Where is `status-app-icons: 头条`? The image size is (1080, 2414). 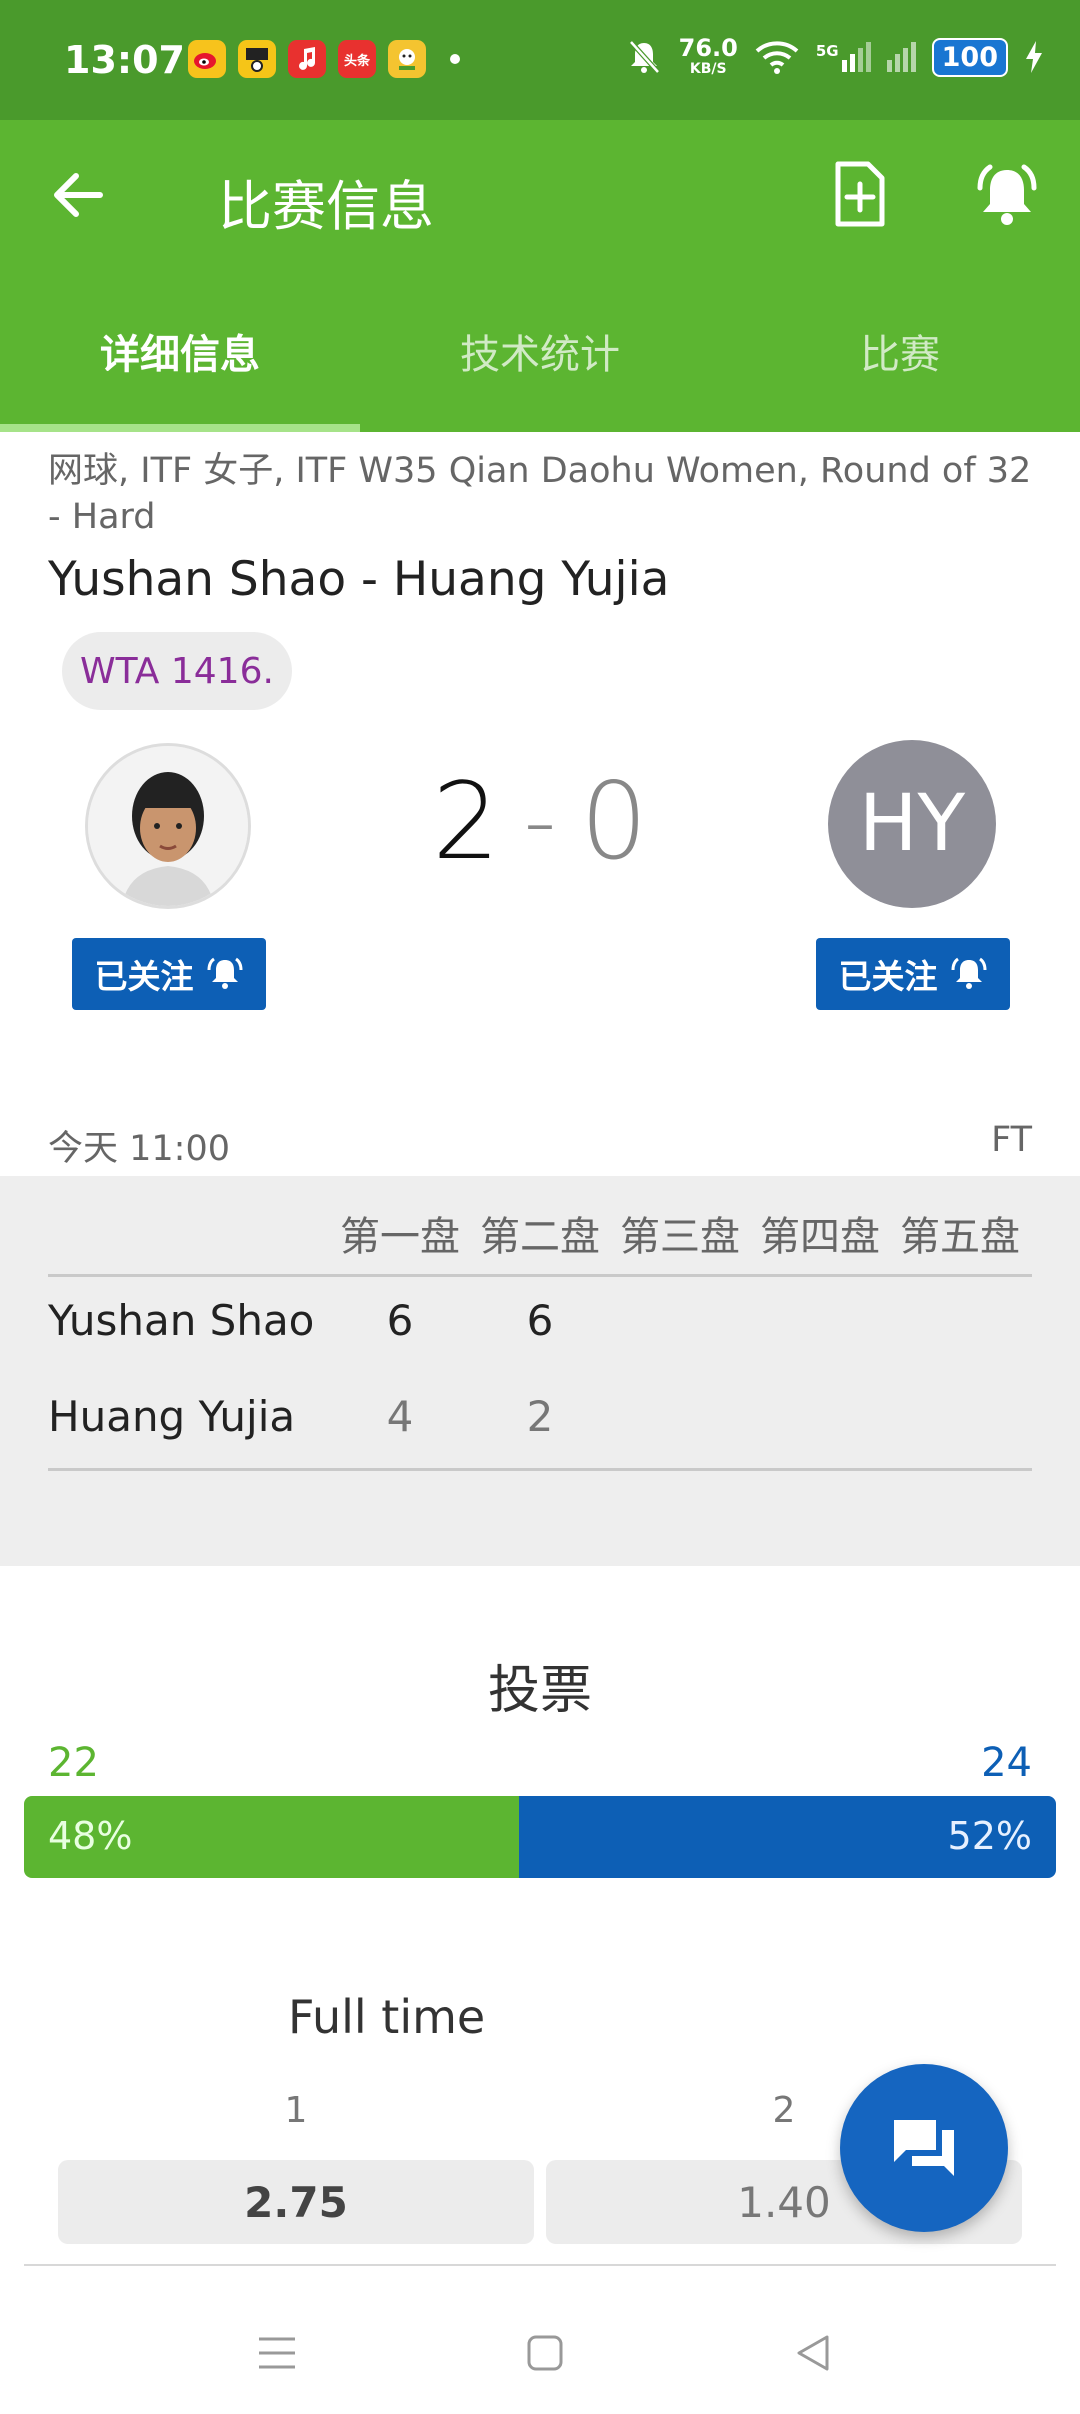
status-app-icons: 头条 is located at coordinates (324, 59).